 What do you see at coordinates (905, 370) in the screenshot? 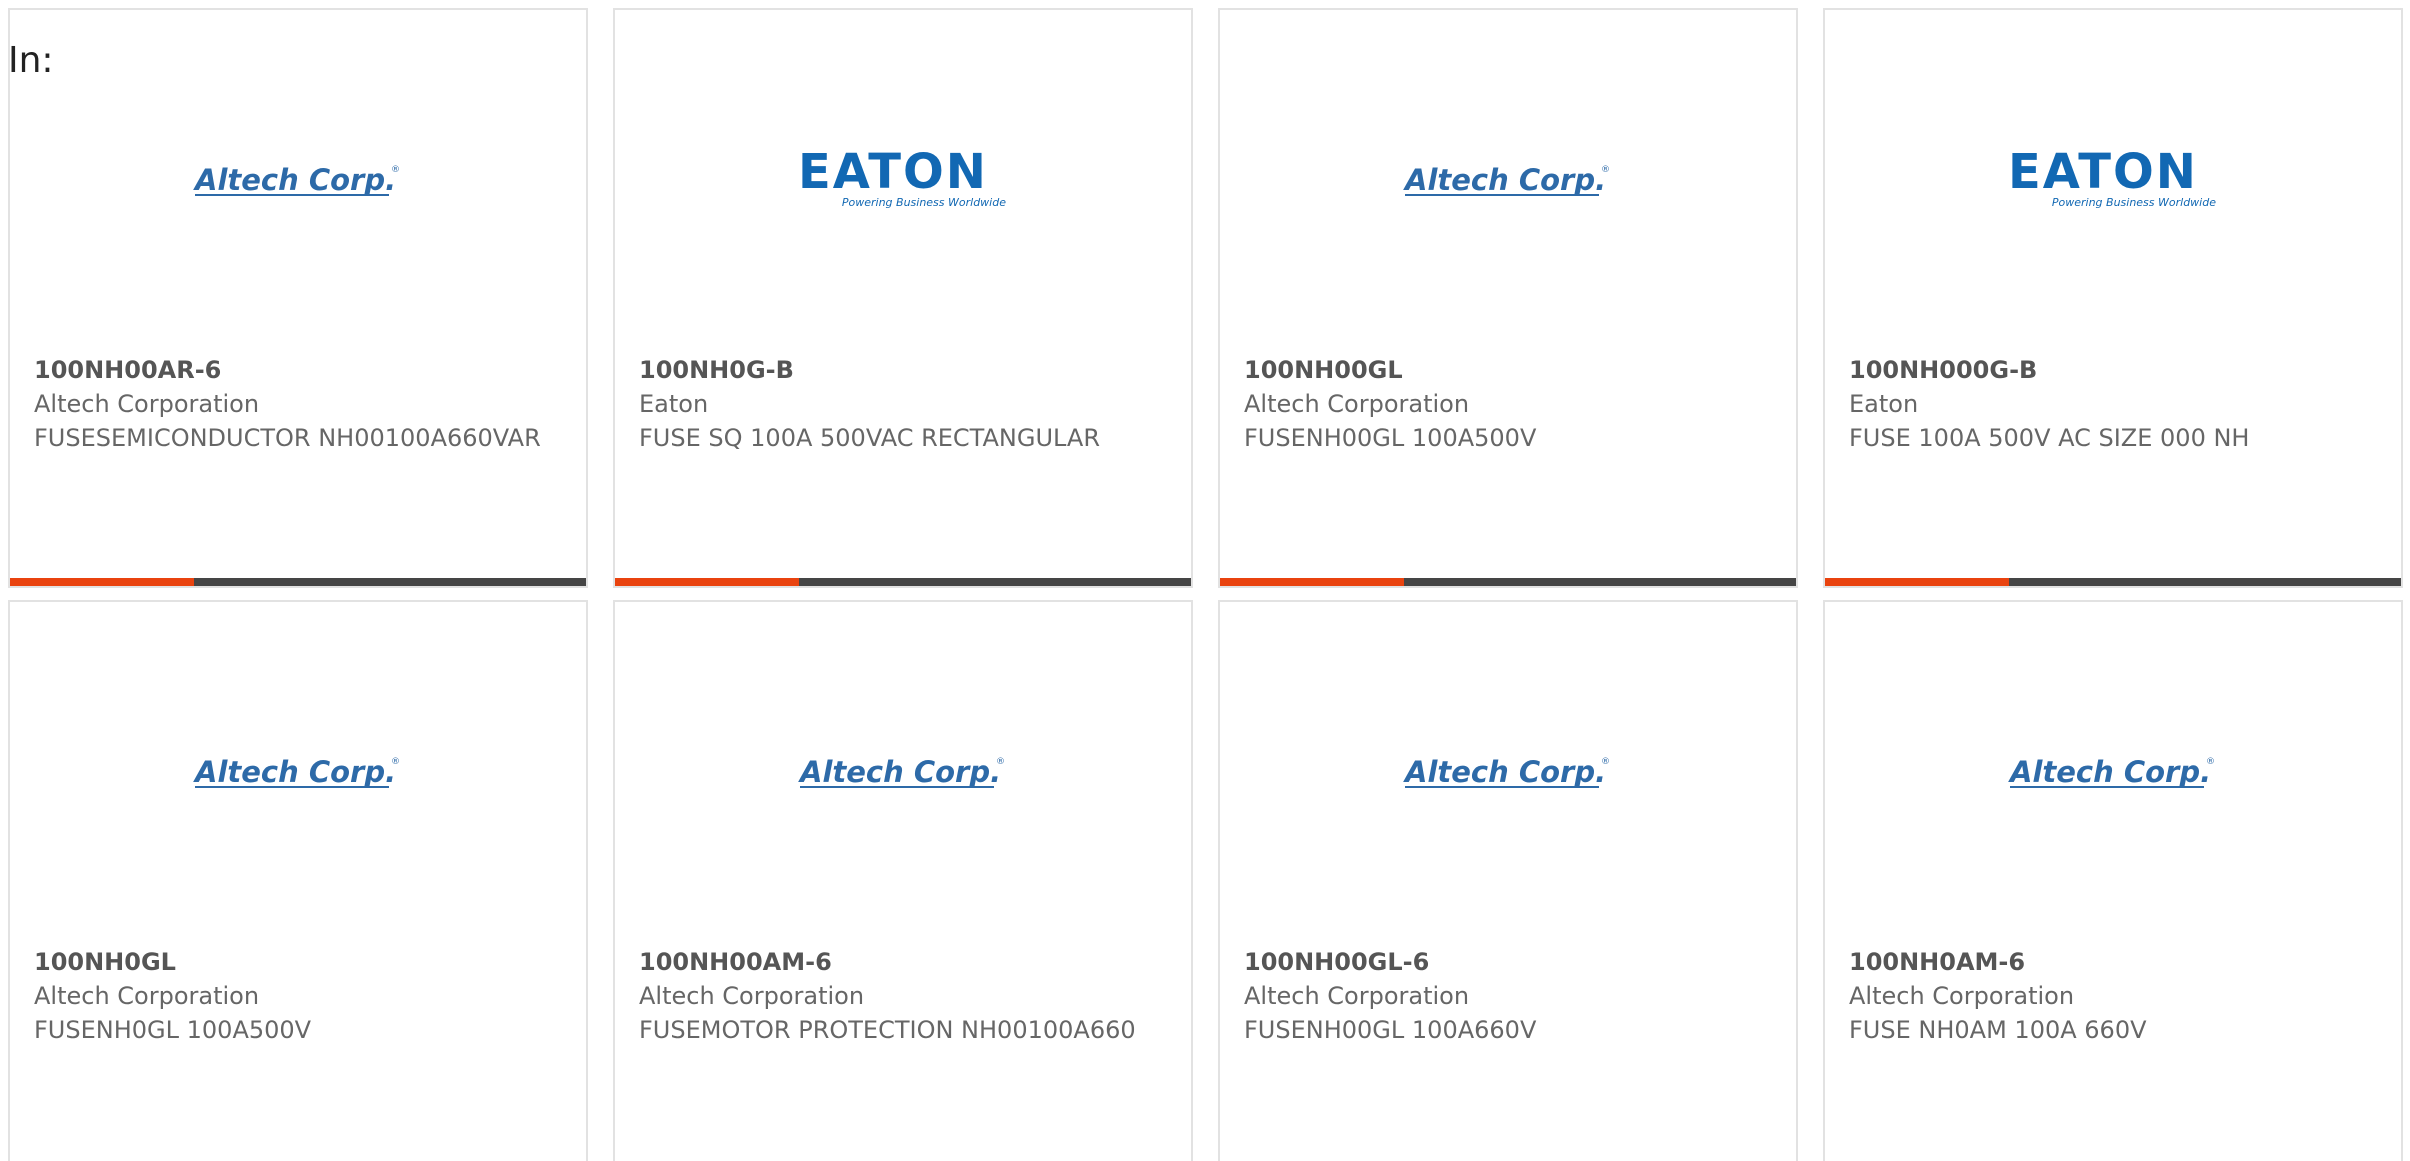
I see `part-number: 100NH0G-B` at bounding box center [905, 370].